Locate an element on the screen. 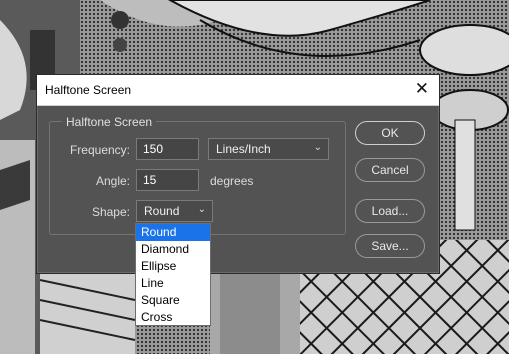  shape-select: Round ⌄ is located at coordinates (174, 211).